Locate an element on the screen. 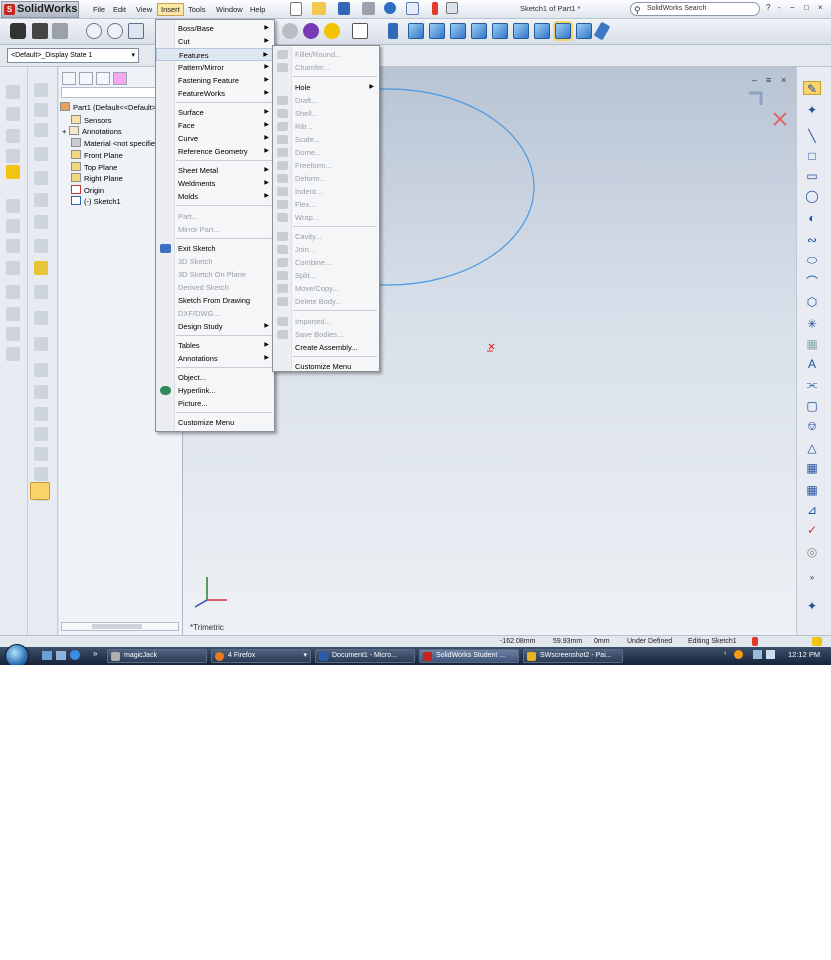  menu-edit: Edit is located at coordinates (119, 9).